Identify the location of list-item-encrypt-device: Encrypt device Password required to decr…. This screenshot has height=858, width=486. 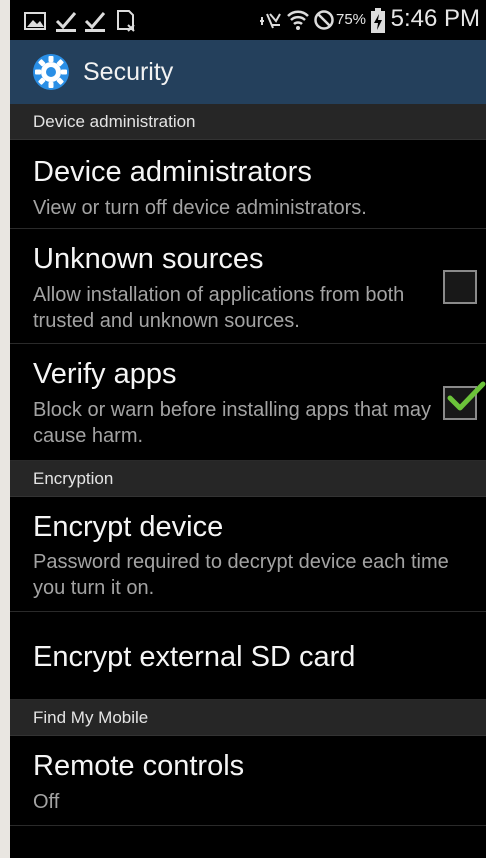
(248, 554).